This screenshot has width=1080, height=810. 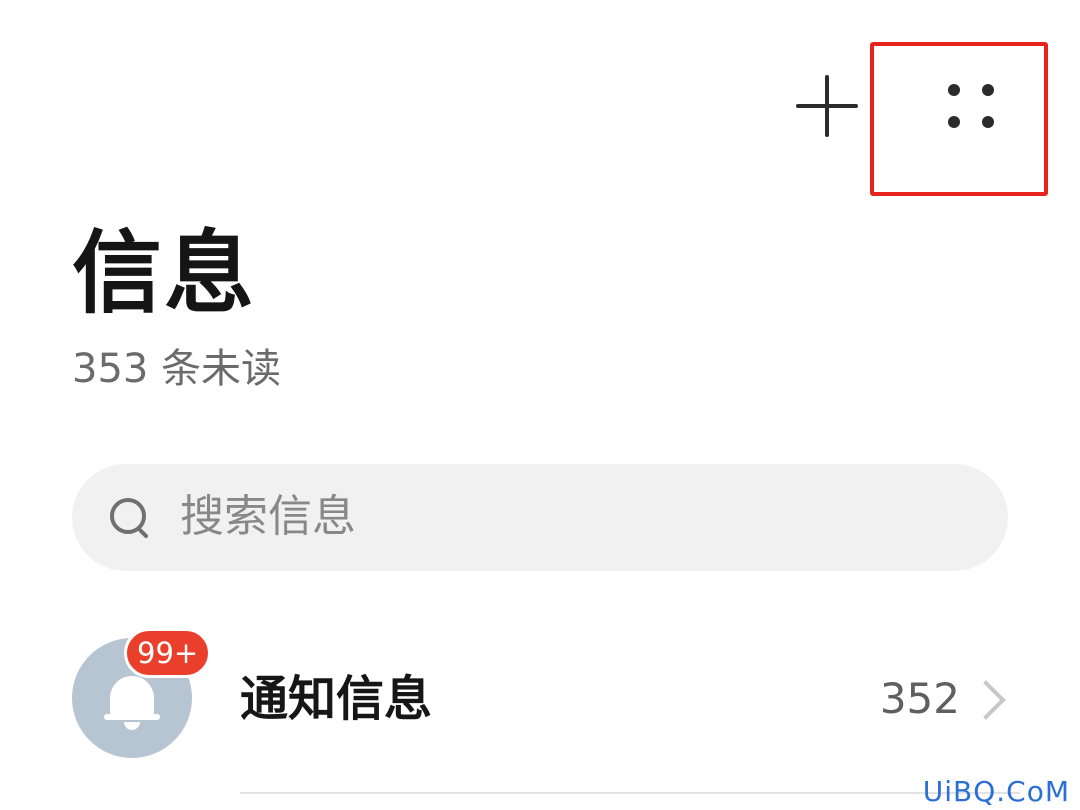 What do you see at coordinates (177, 369) in the screenshot?
I see `unread-count: 353 条未读` at bounding box center [177, 369].